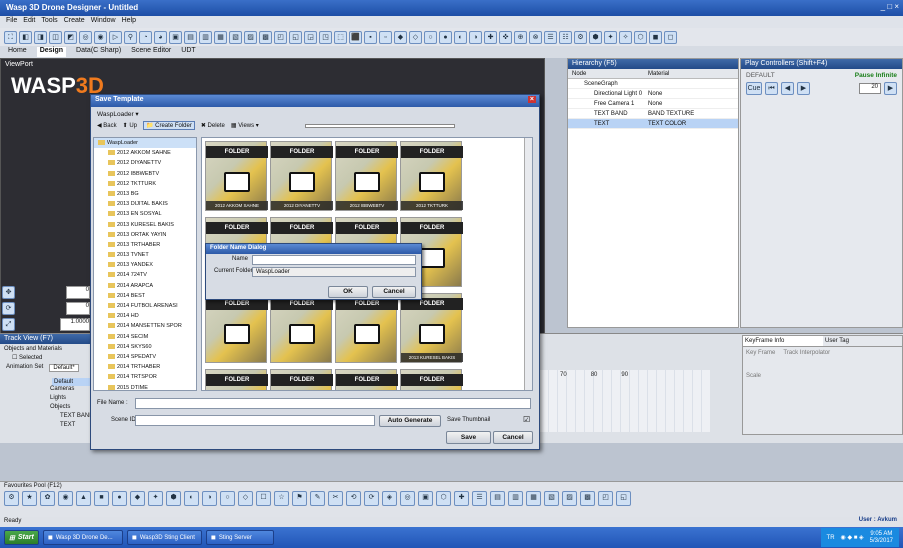 The image size is (903, 548). Describe the element at coordinates (145, 337) in the screenshot. I see `tree-folder-item: 2014 SECIM` at that location.